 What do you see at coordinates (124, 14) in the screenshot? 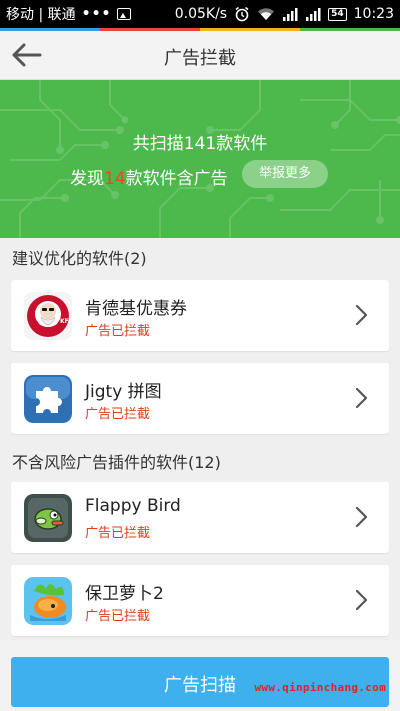
I see `image-notification-icon` at bounding box center [124, 14].